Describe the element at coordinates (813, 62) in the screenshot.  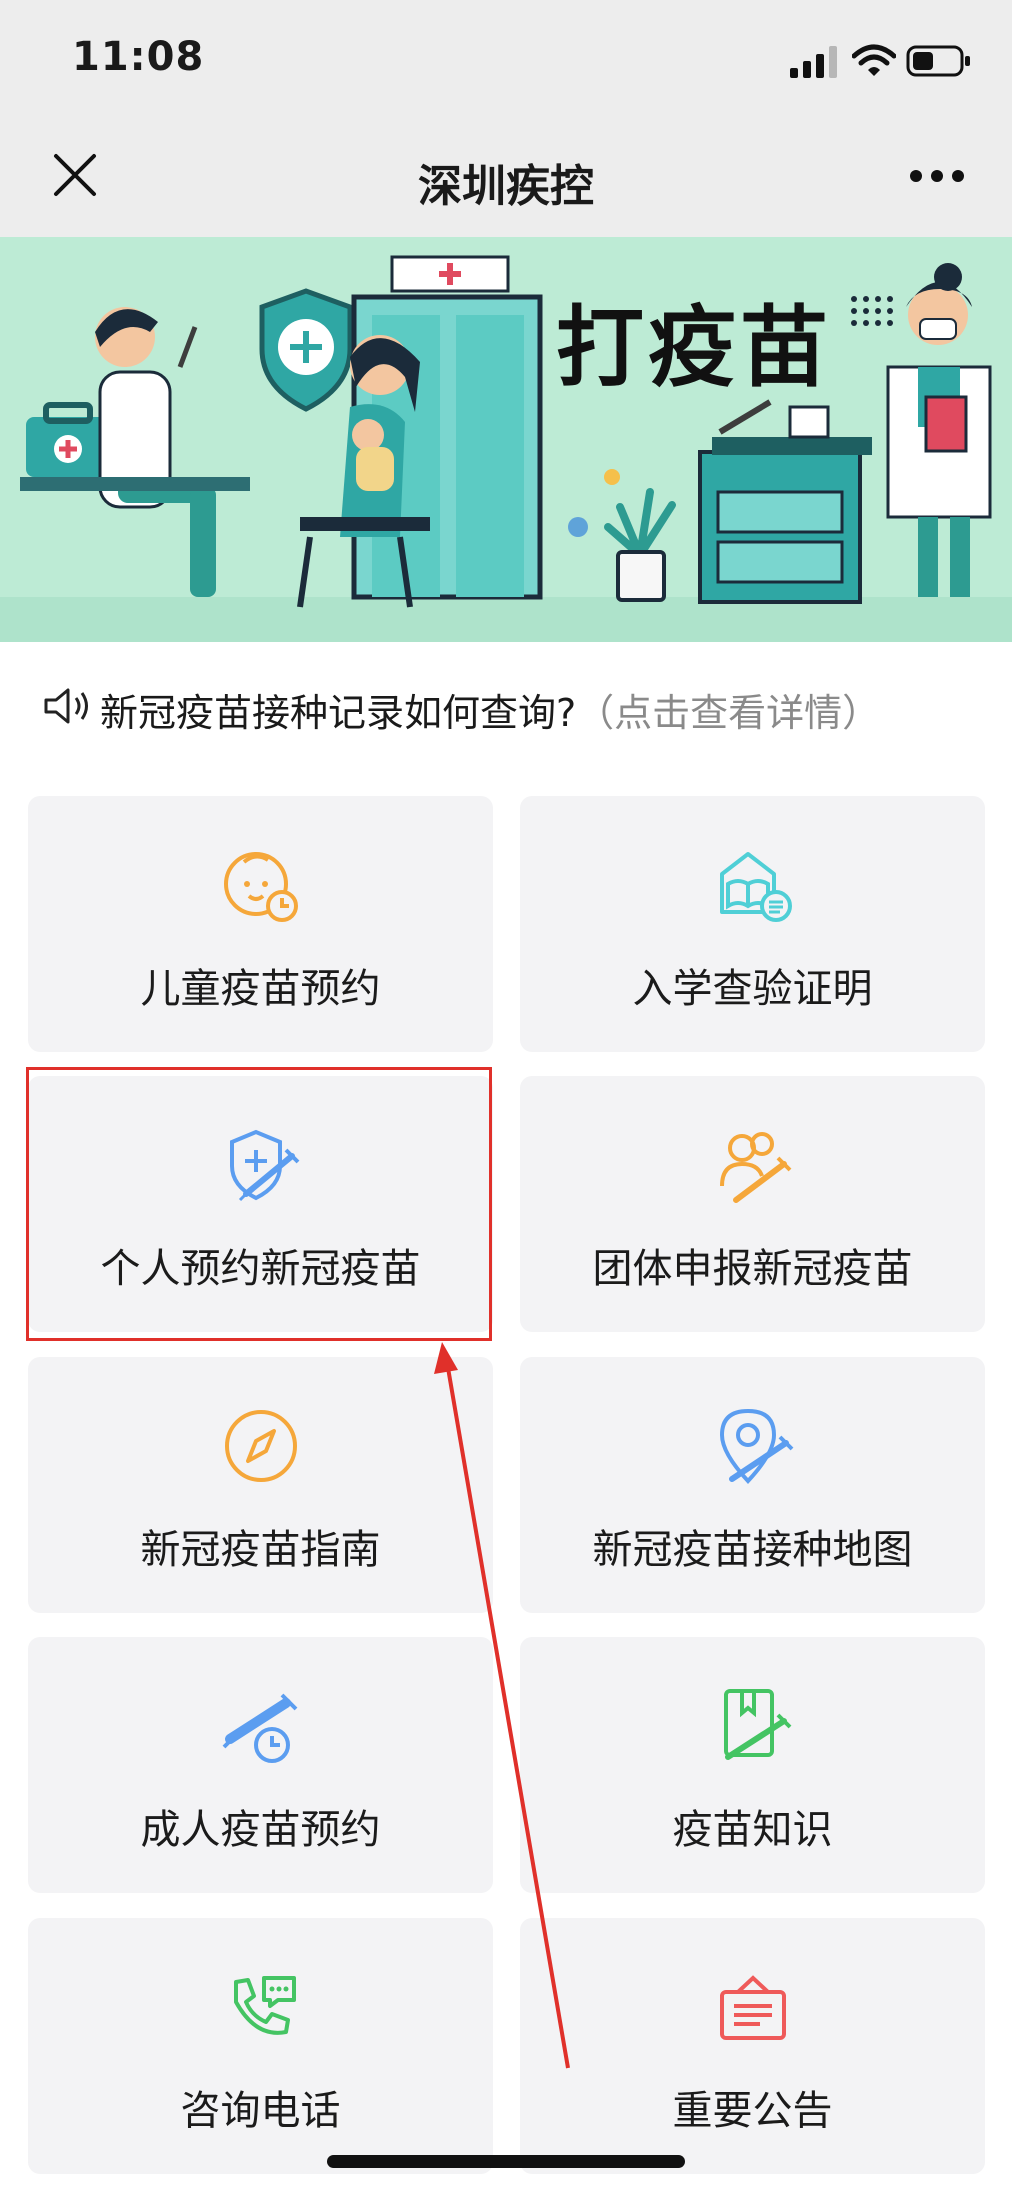
I see `cellular-signal-icon` at that location.